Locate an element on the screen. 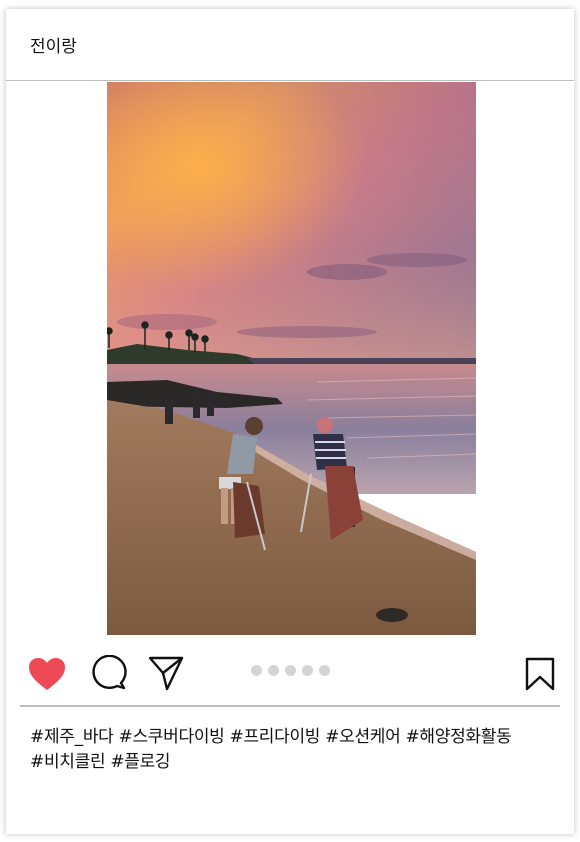  hashtag-link: #스쿠버다이빙 is located at coordinates (172, 737).